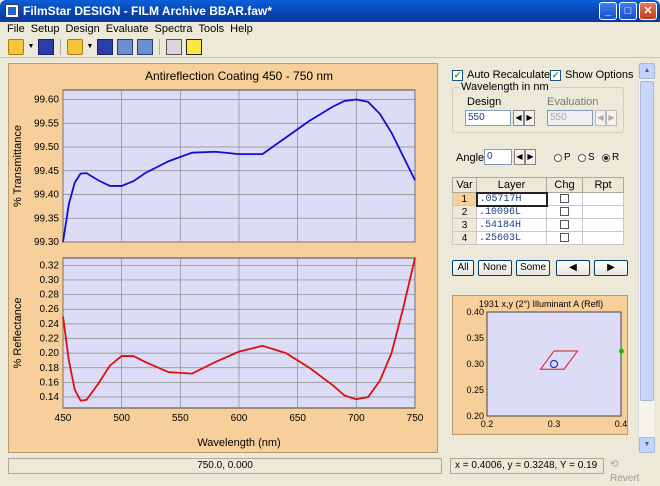 This screenshot has height=486, width=660. I want to click on menu-evaluate: Evaluate, so click(127, 29).